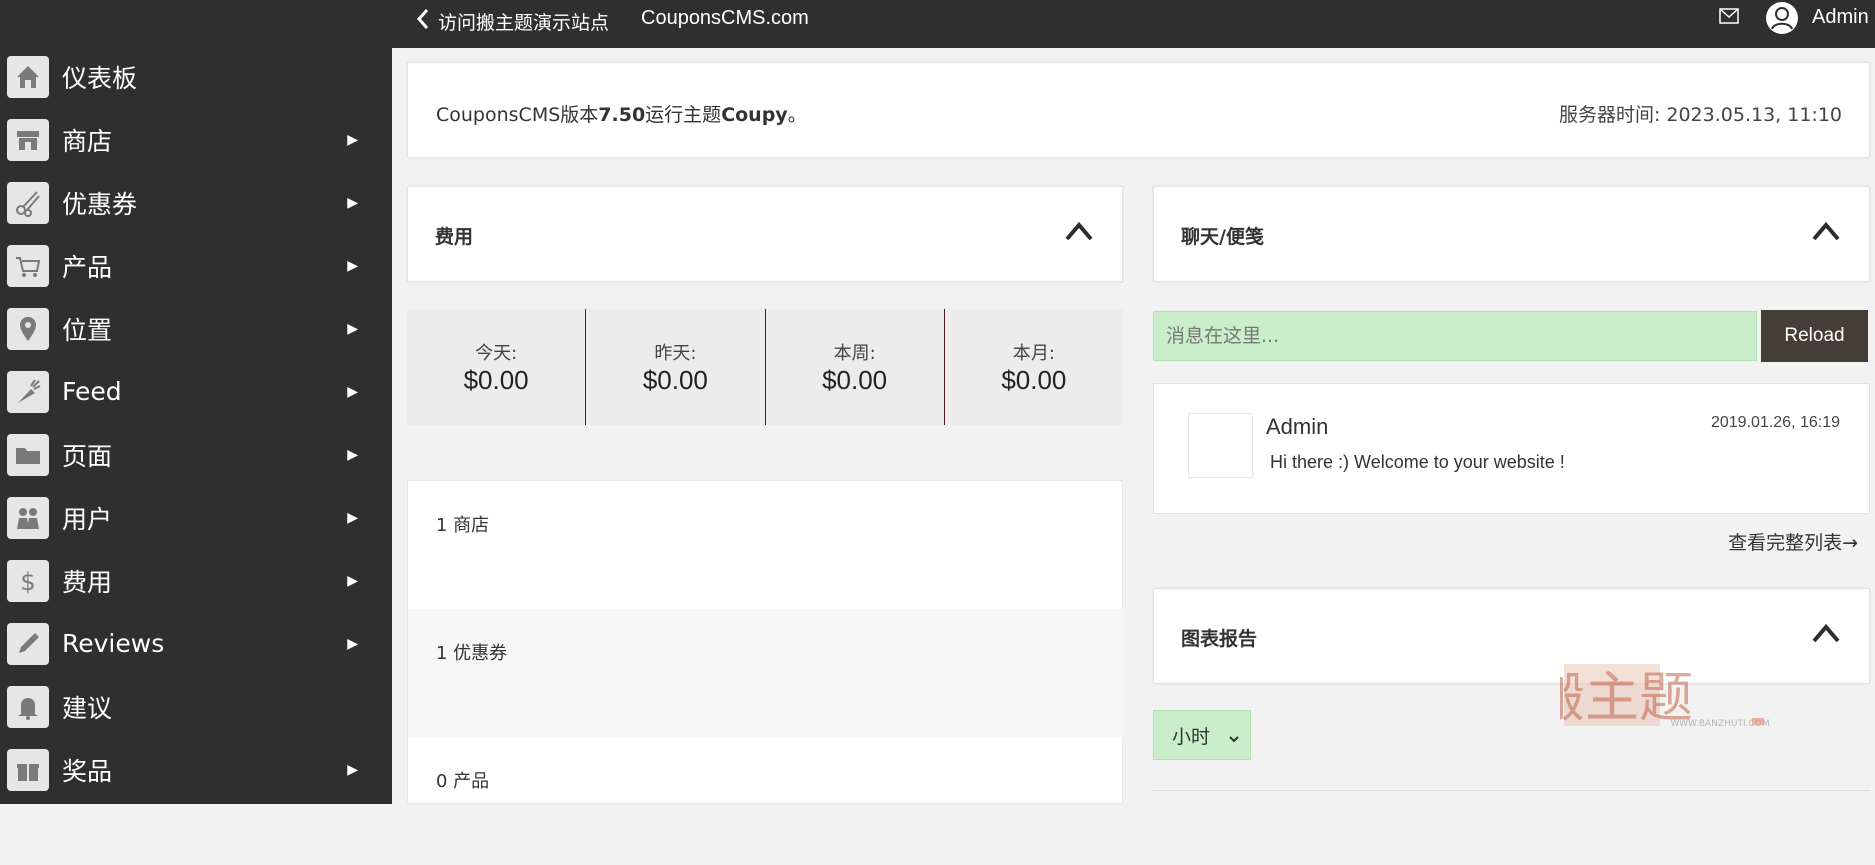 This screenshot has width=1875, height=865. Describe the element at coordinates (196, 517) in the screenshot. I see `sidebar-item-users: 用户 ▶` at that location.